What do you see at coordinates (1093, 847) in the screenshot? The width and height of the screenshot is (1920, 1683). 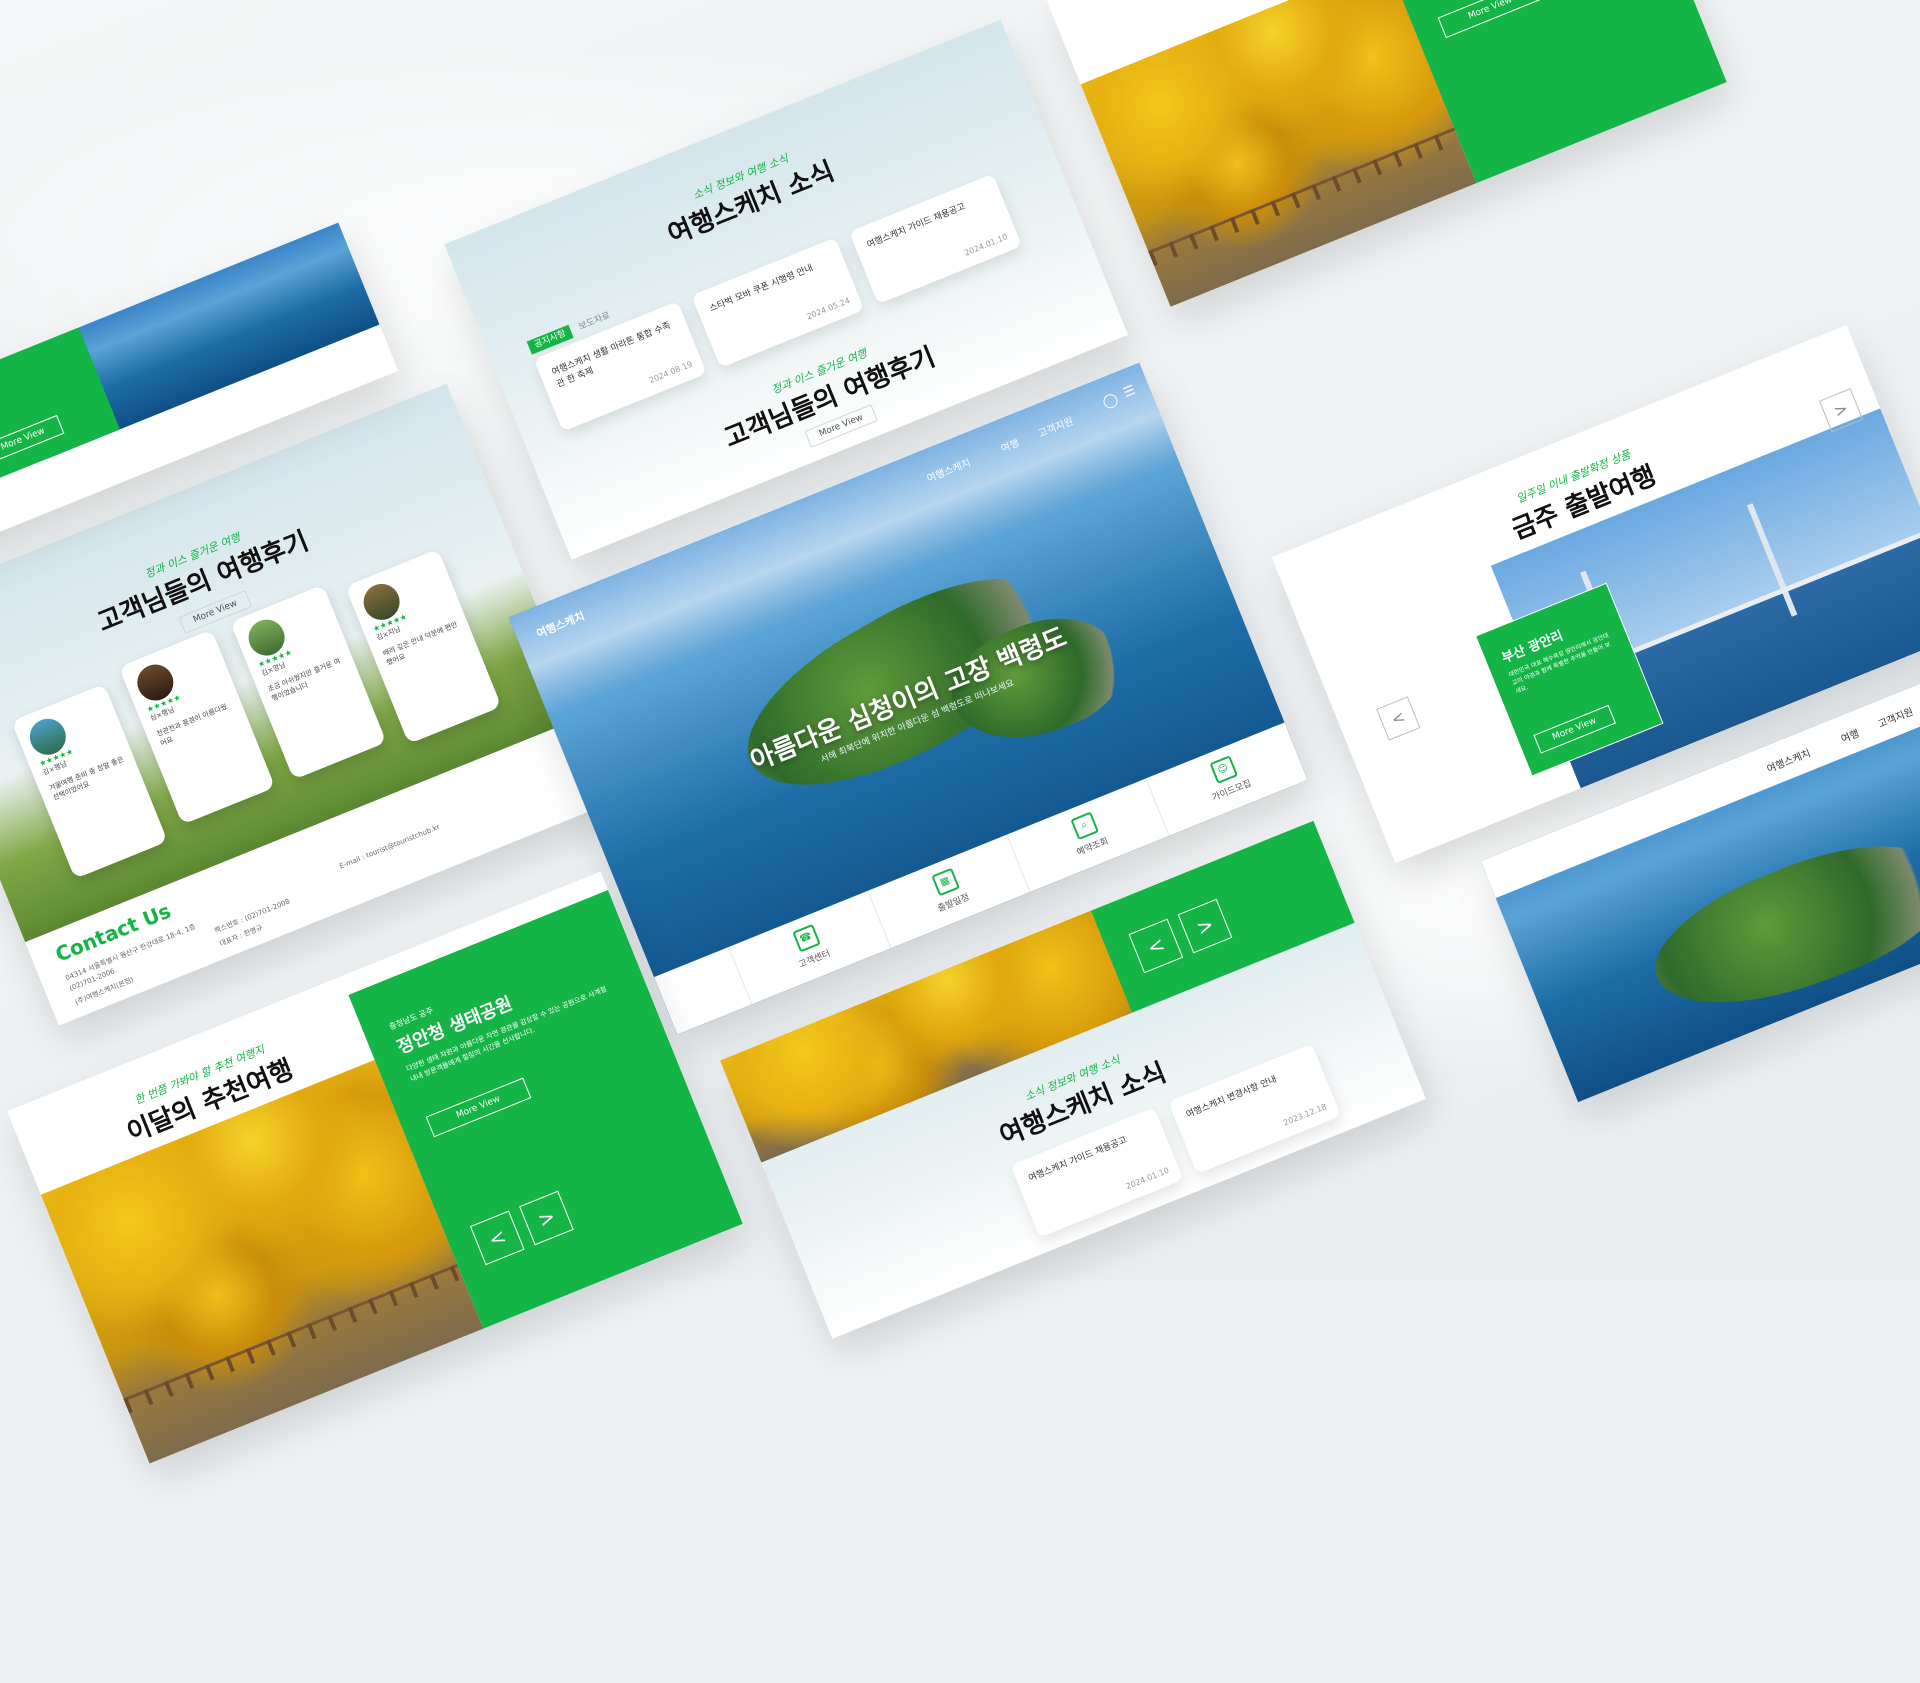 I see `tab-label: 예약조회` at bounding box center [1093, 847].